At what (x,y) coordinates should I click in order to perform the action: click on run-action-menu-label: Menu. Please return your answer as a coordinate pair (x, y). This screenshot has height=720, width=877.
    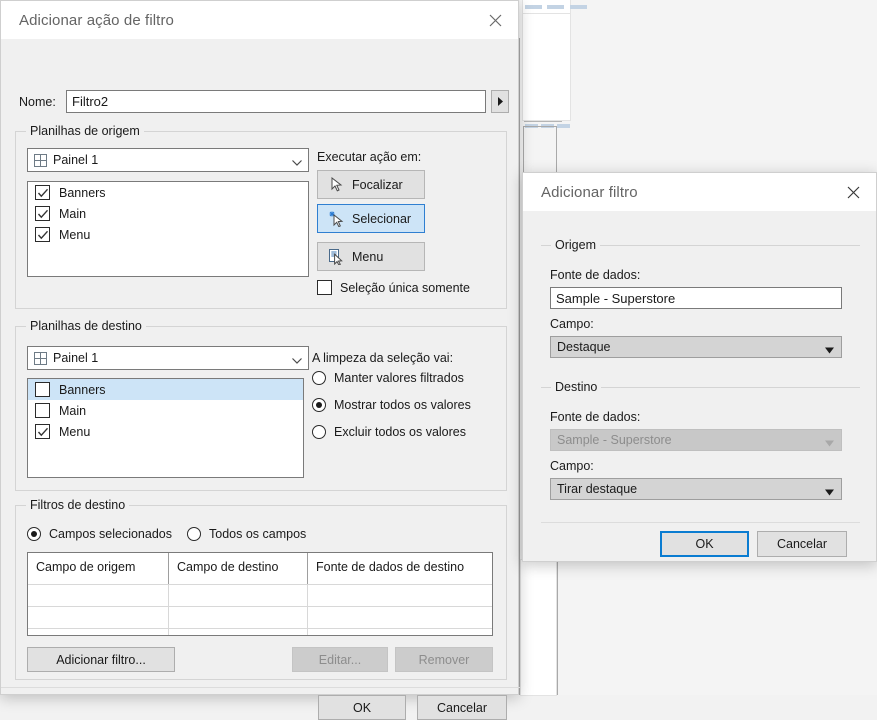
    Looking at the image, I should click on (368, 256).